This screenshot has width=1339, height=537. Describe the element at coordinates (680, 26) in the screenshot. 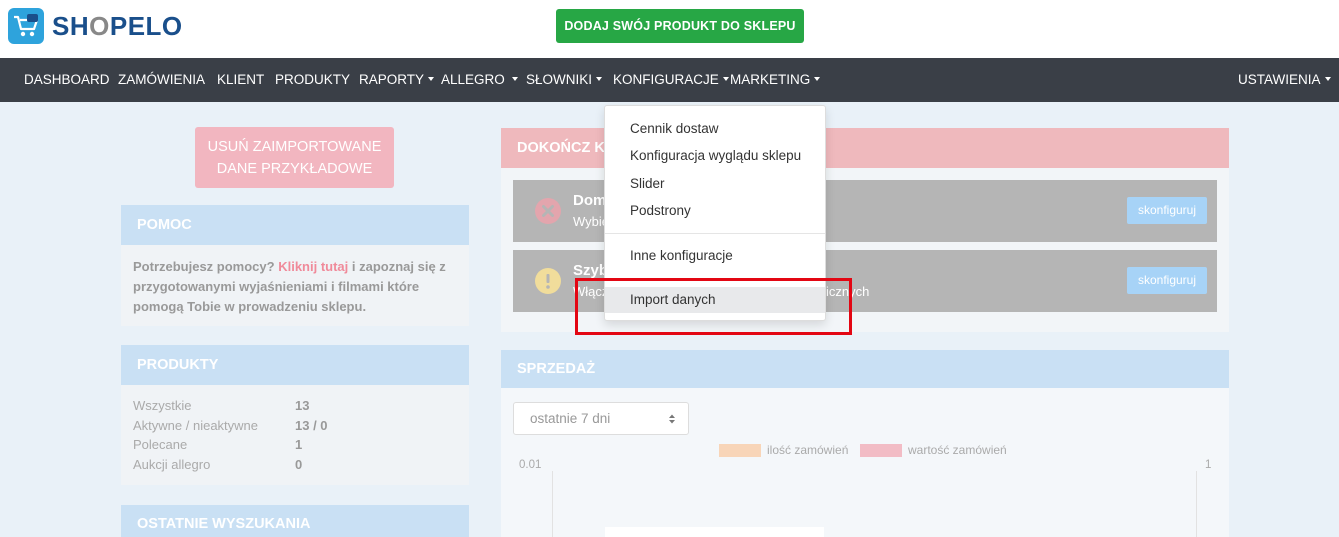

I see `add-product-button: DODAJ SWÓJ PRODUKT DO SKLEPU` at that location.